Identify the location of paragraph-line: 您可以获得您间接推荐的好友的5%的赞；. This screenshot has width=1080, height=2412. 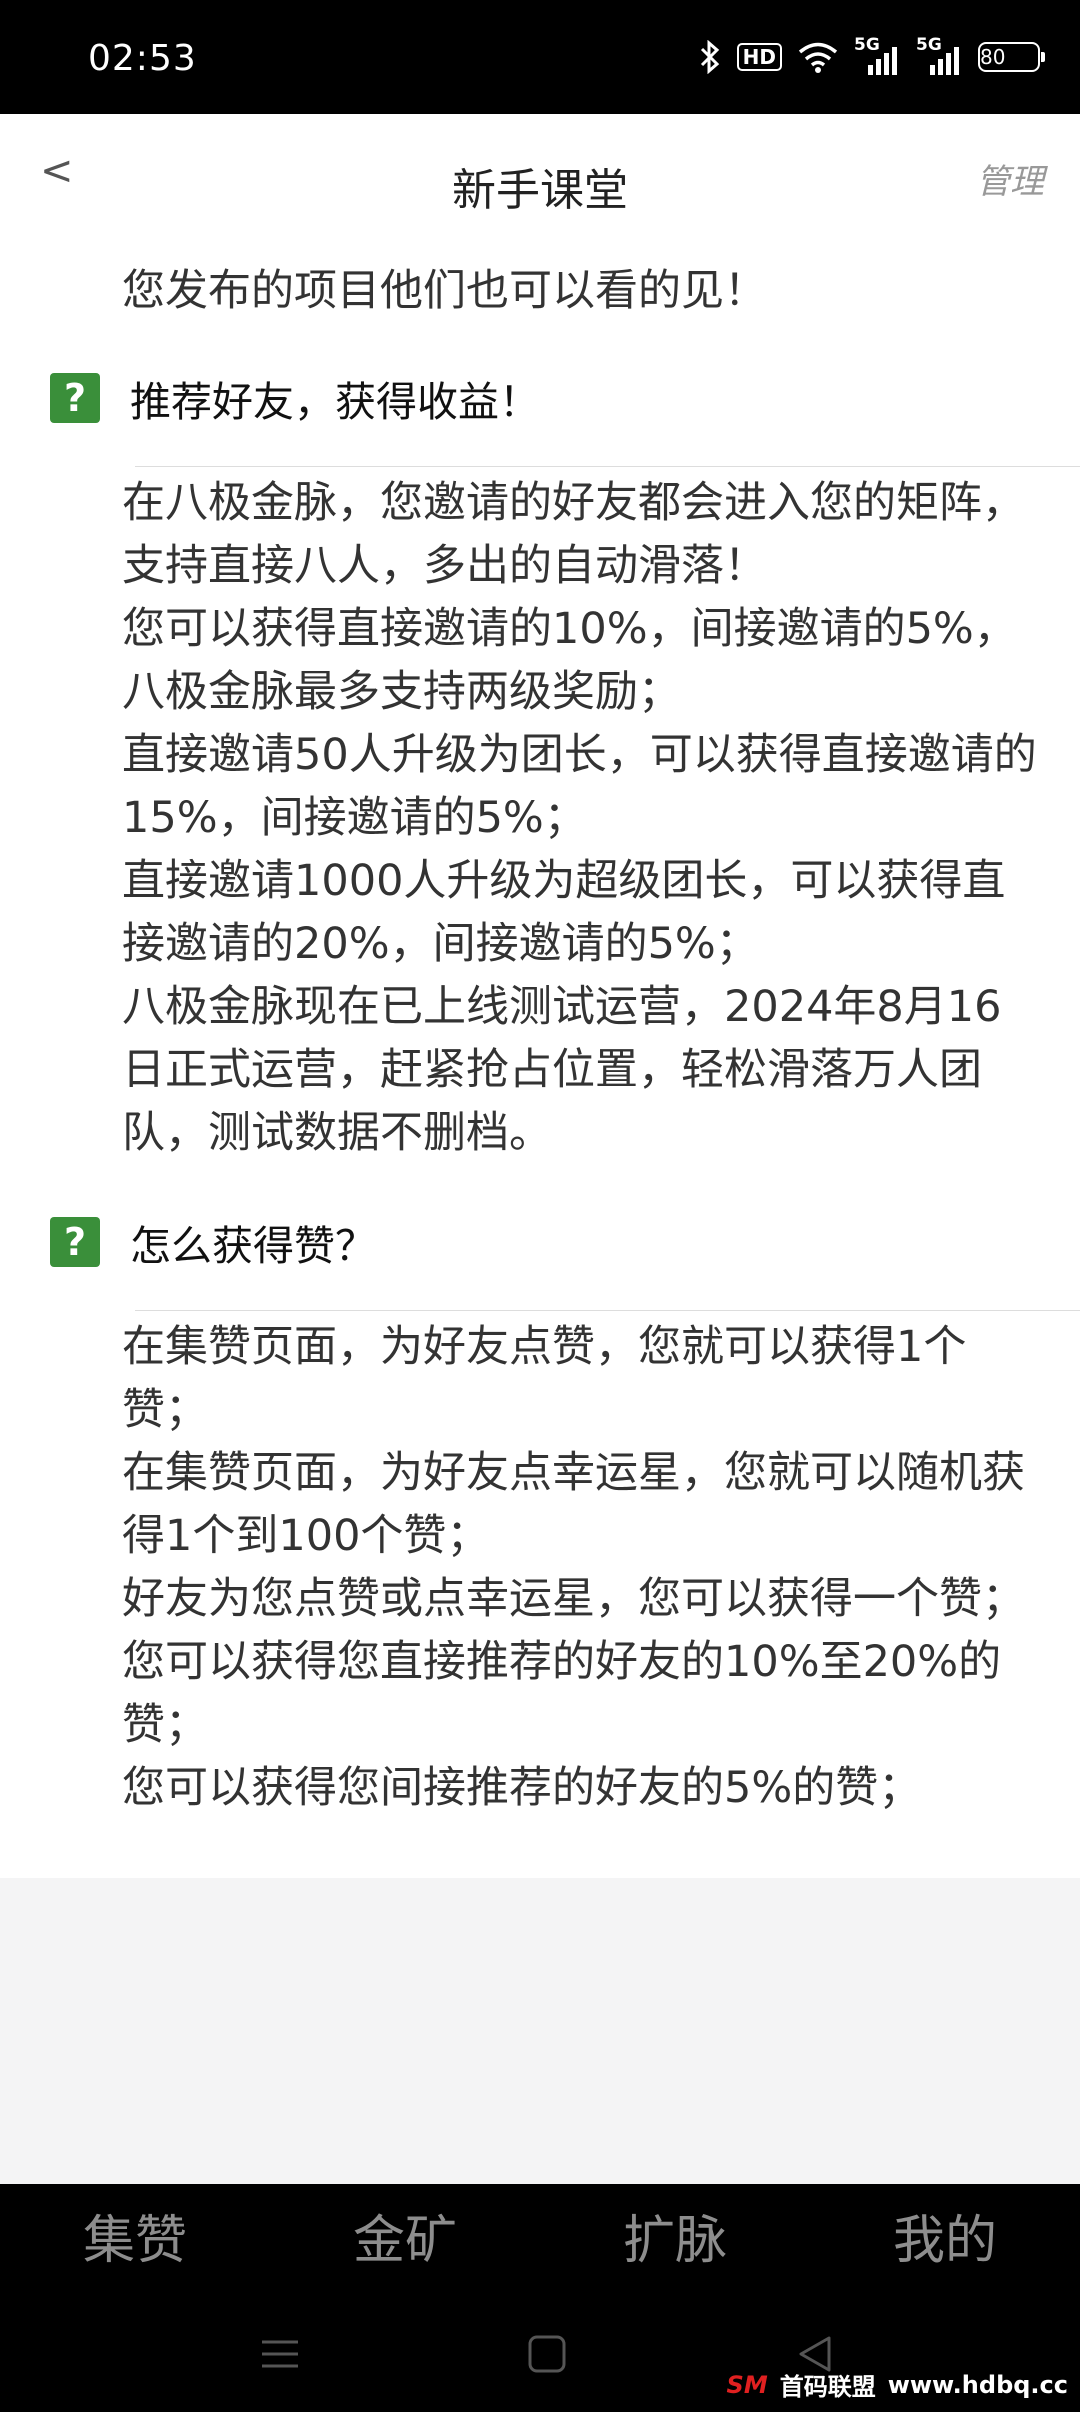
(522, 1788).